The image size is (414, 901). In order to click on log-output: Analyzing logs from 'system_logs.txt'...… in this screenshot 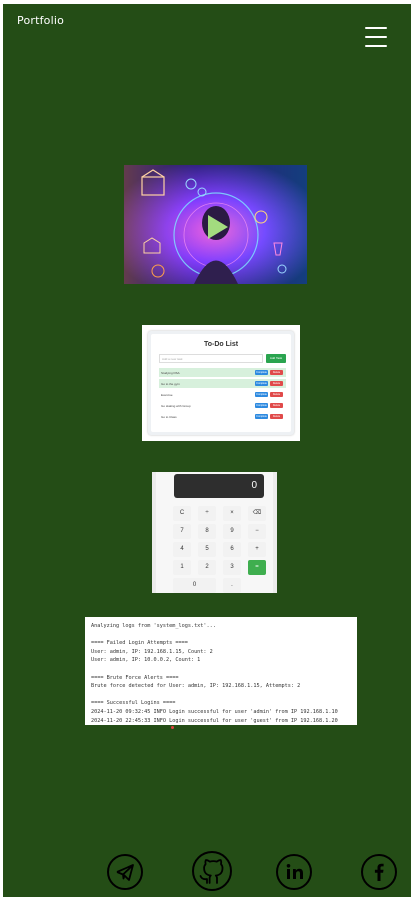, I will do `click(222, 673)`.